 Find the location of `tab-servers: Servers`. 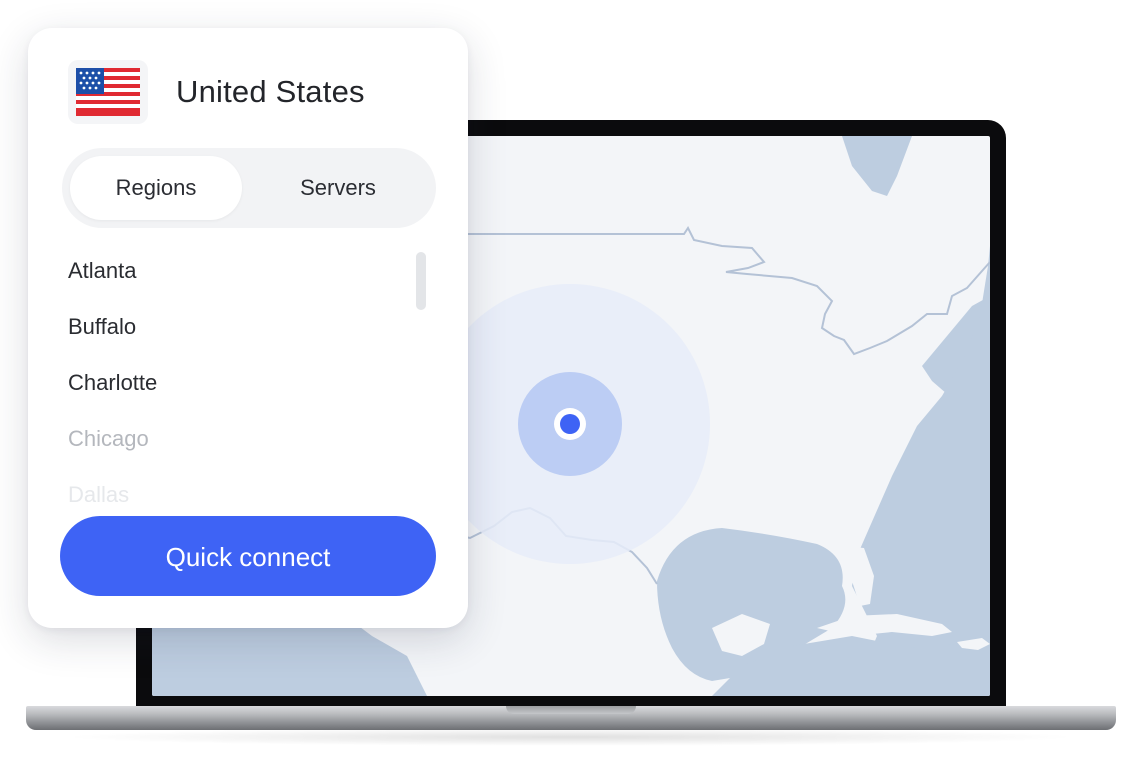

tab-servers: Servers is located at coordinates (338, 188).